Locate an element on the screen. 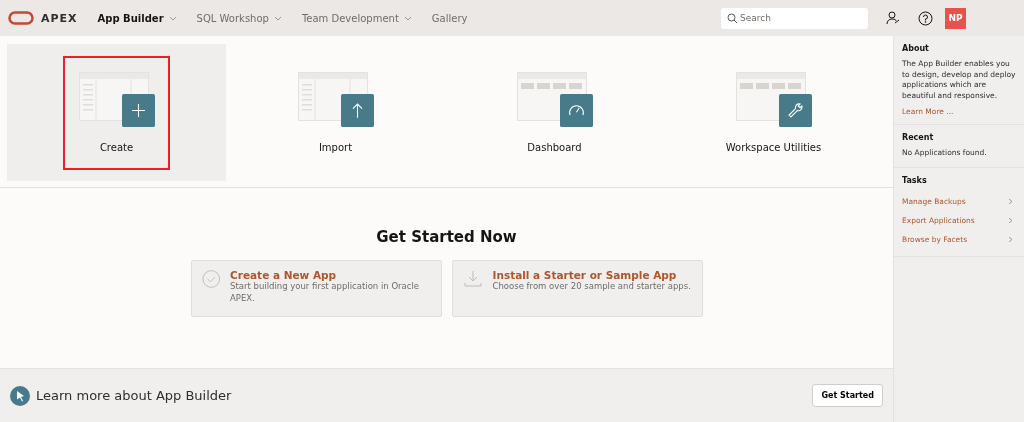 Image resolution: width=1024 pixels, height=422 pixels. nav-menu: SQL Workshop is located at coordinates (239, 18).